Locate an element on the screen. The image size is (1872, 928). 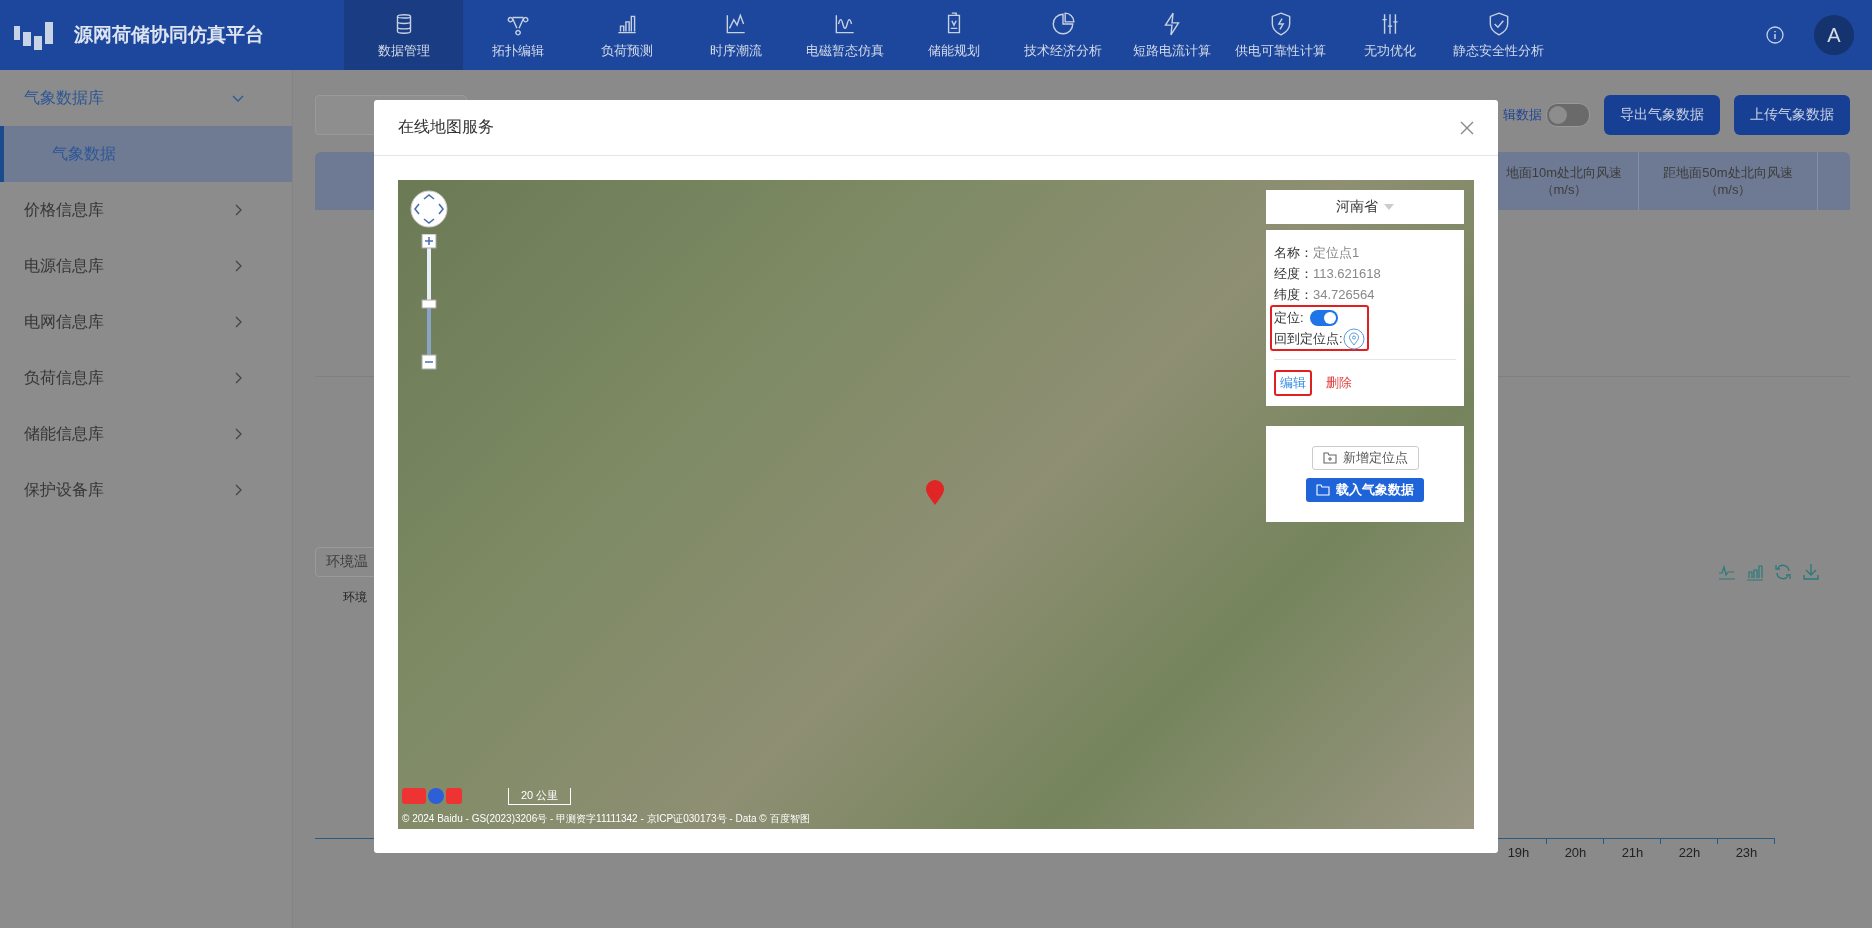
dialog-title: 在线地图服务 is located at coordinates (446, 127).